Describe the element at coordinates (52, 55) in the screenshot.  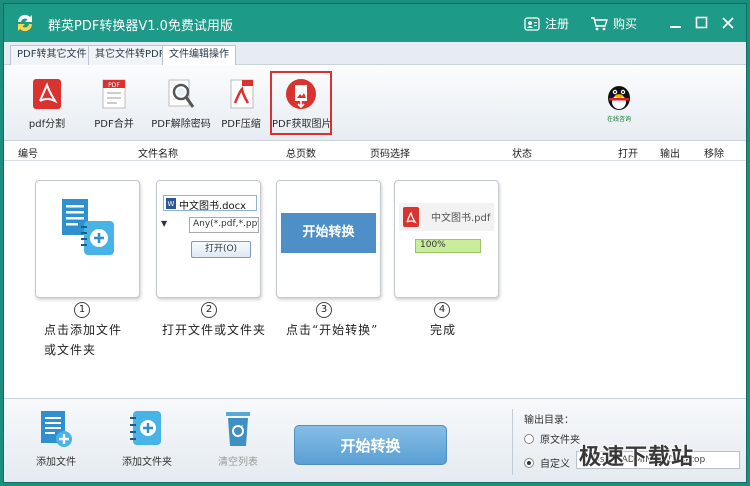
I see `tab-pdf-to-other: PDF转其它文件` at that location.